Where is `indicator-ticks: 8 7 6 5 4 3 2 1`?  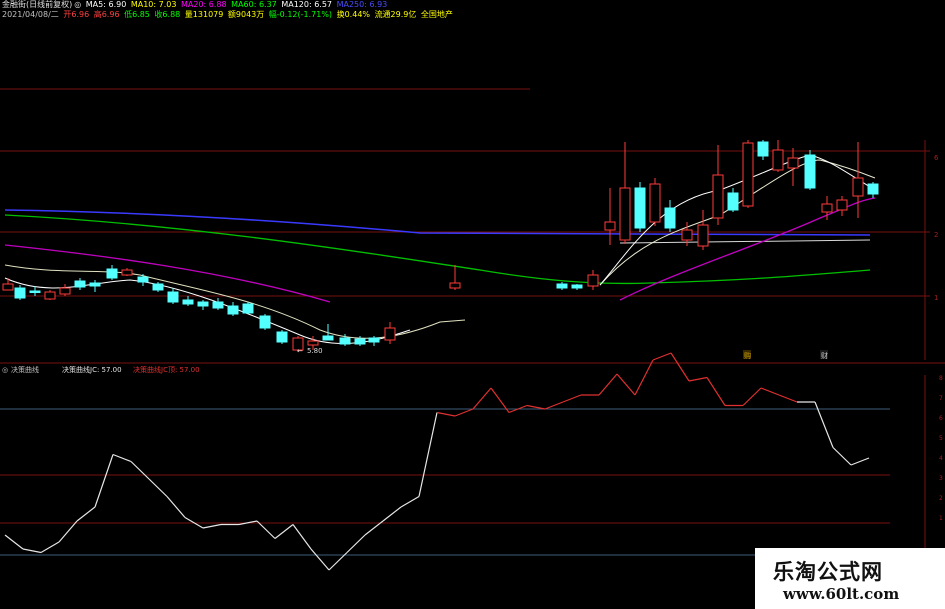
indicator-ticks: 8 7 6 5 4 3 2 1 is located at coordinates (941, 448).